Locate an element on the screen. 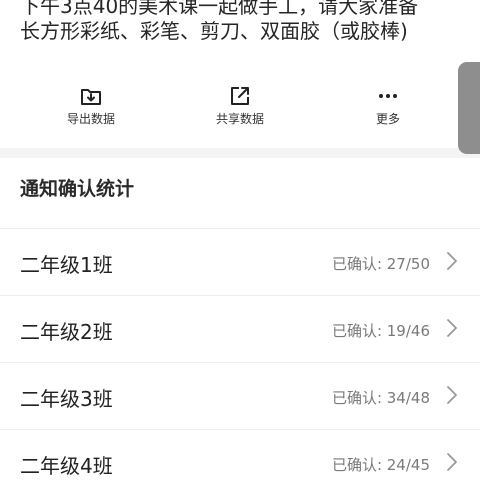 This screenshot has height=496, width=480. class-row-2: 二年级2班 已确认: 19/46 is located at coordinates (240, 328).